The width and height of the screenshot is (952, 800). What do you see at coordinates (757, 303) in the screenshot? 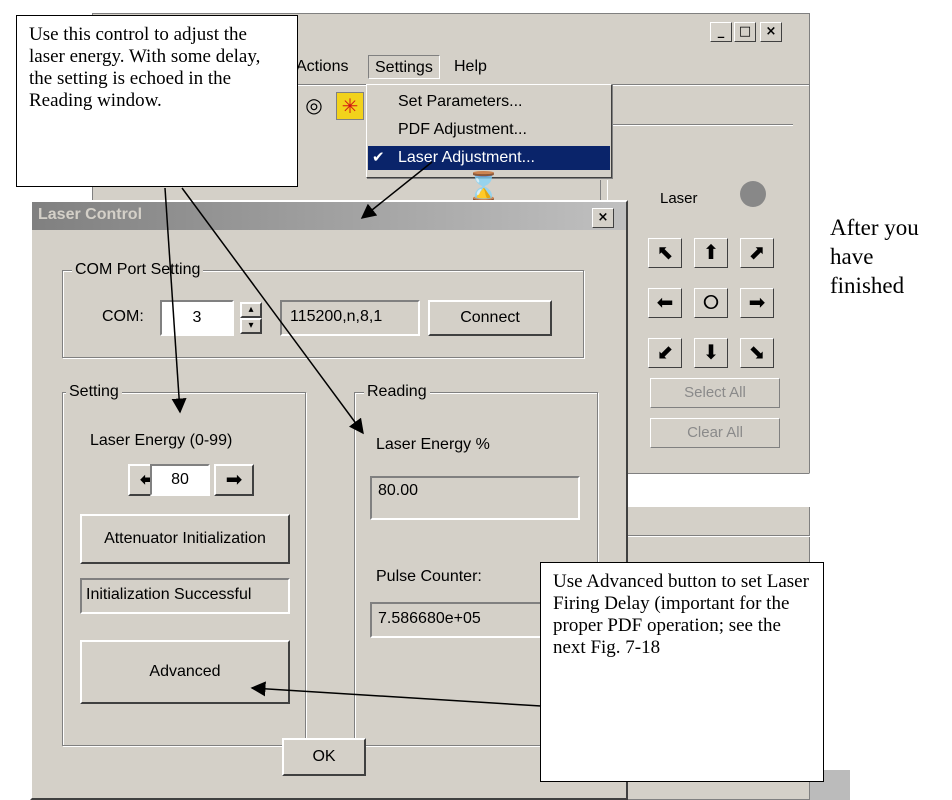
I see `move-right-button: ➡` at bounding box center [757, 303].